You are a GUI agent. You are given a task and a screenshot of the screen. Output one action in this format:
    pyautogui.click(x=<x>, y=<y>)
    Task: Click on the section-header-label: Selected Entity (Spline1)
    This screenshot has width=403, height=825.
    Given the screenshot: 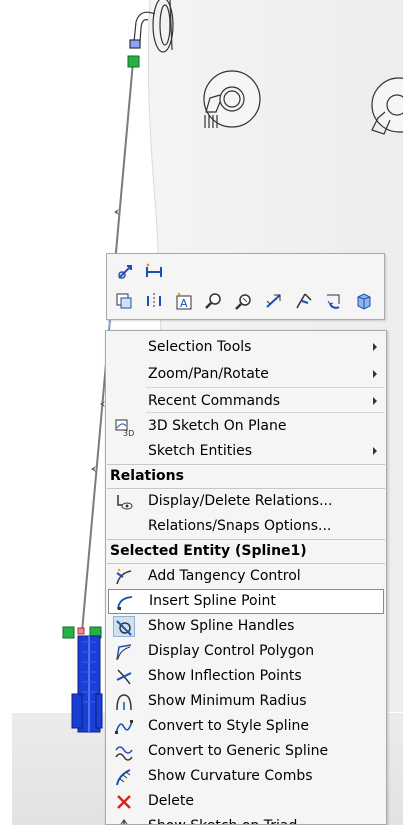 What is the action you would take?
    pyautogui.click(x=208, y=551)
    